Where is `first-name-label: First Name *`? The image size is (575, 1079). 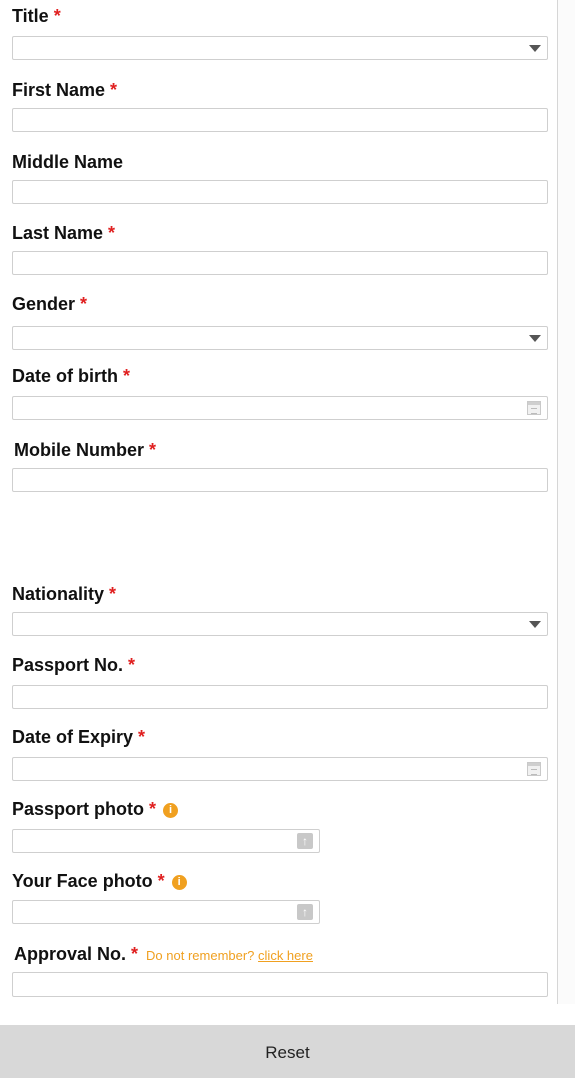 first-name-label: First Name * is located at coordinates (64, 90).